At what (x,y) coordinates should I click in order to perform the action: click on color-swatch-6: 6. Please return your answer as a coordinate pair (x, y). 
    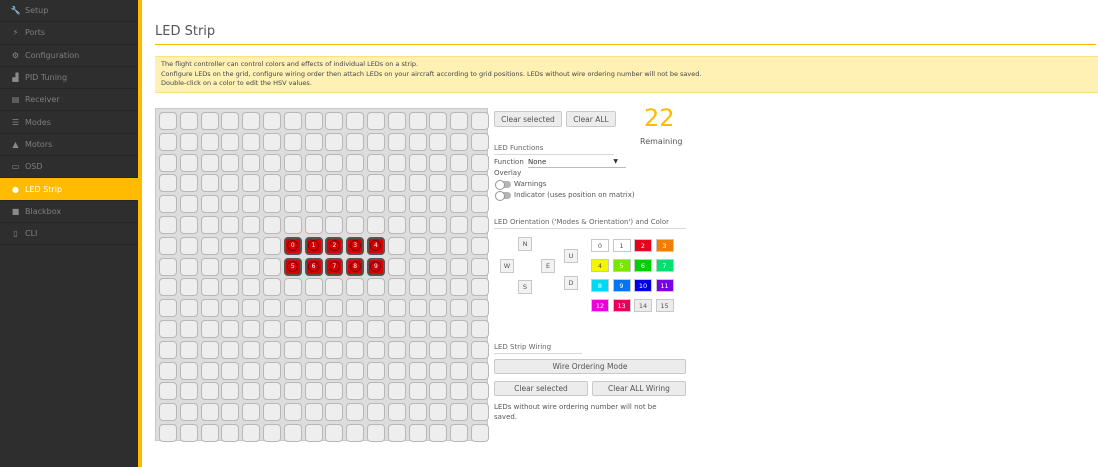
    Looking at the image, I should click on (643, 265).